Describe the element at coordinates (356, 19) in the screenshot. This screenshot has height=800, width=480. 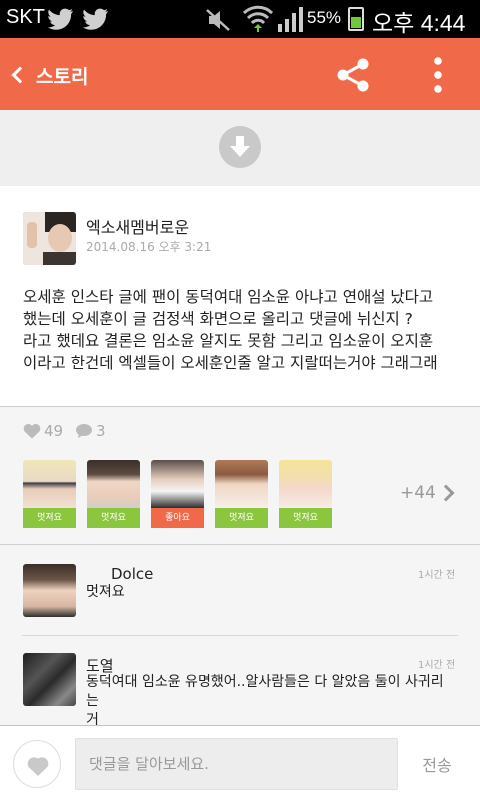
I see `battery-icon` at that location.